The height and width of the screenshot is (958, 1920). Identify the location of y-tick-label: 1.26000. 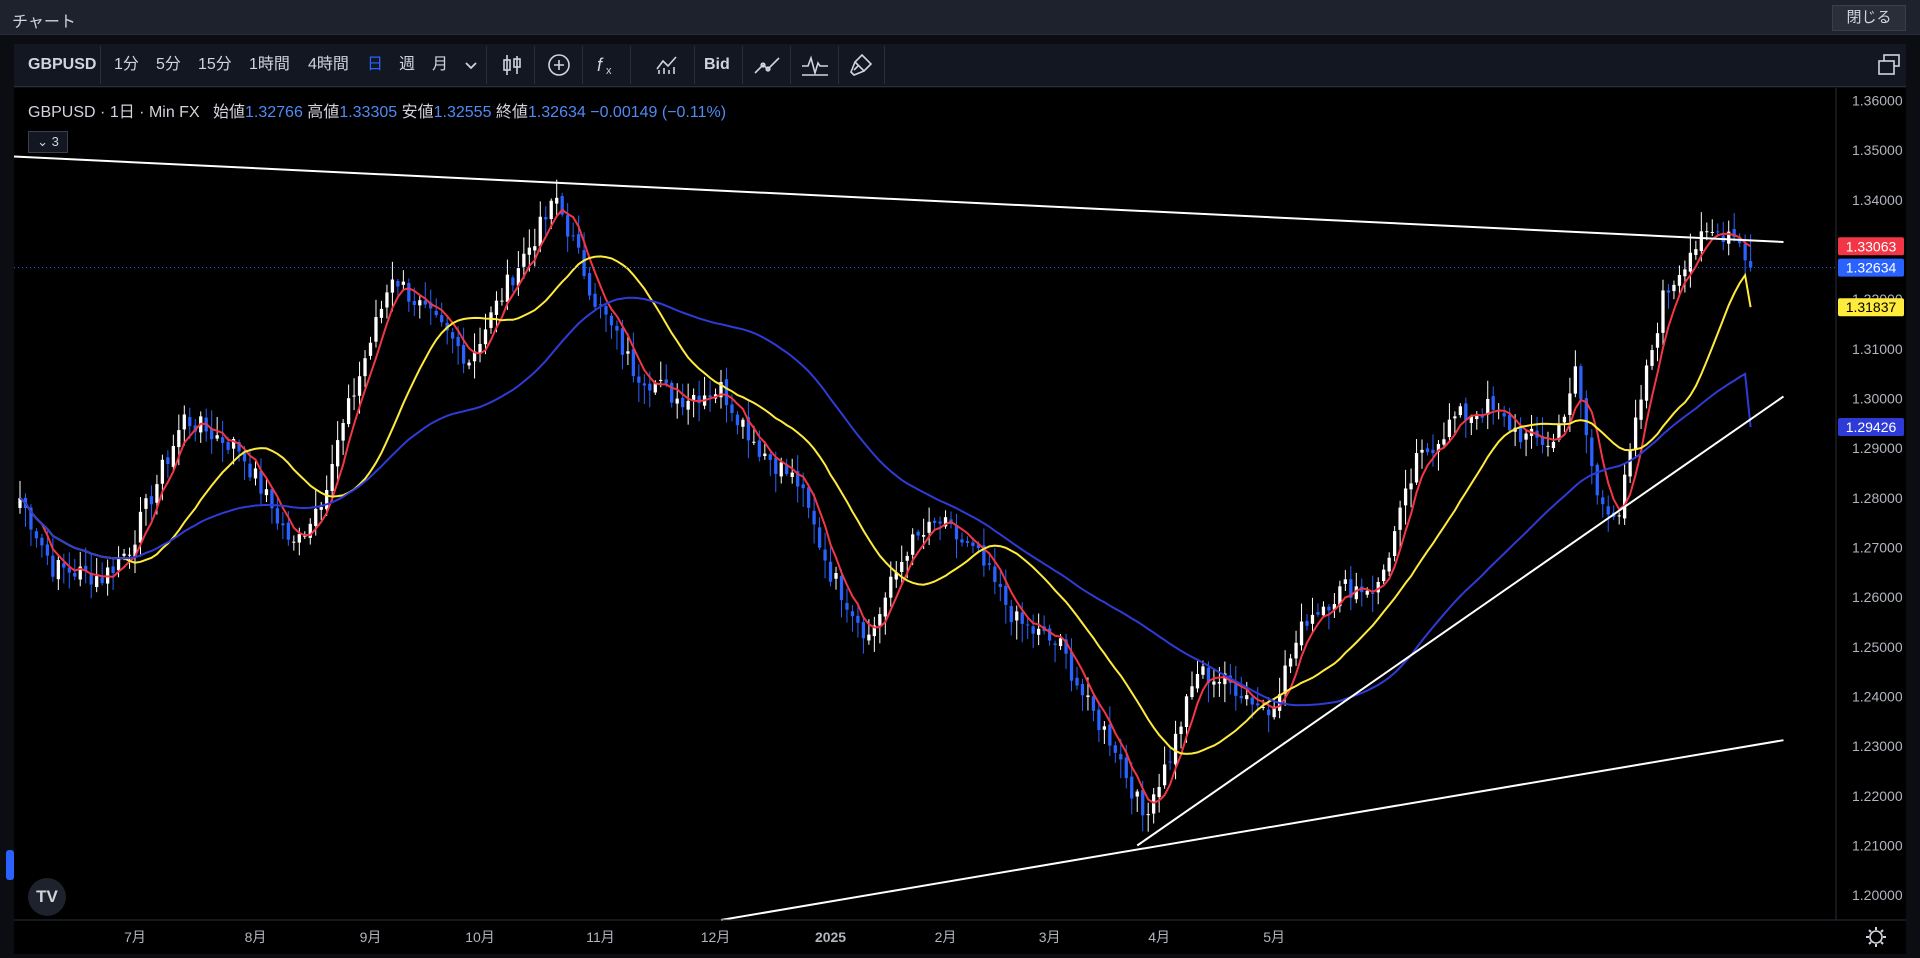
(1877, 597).